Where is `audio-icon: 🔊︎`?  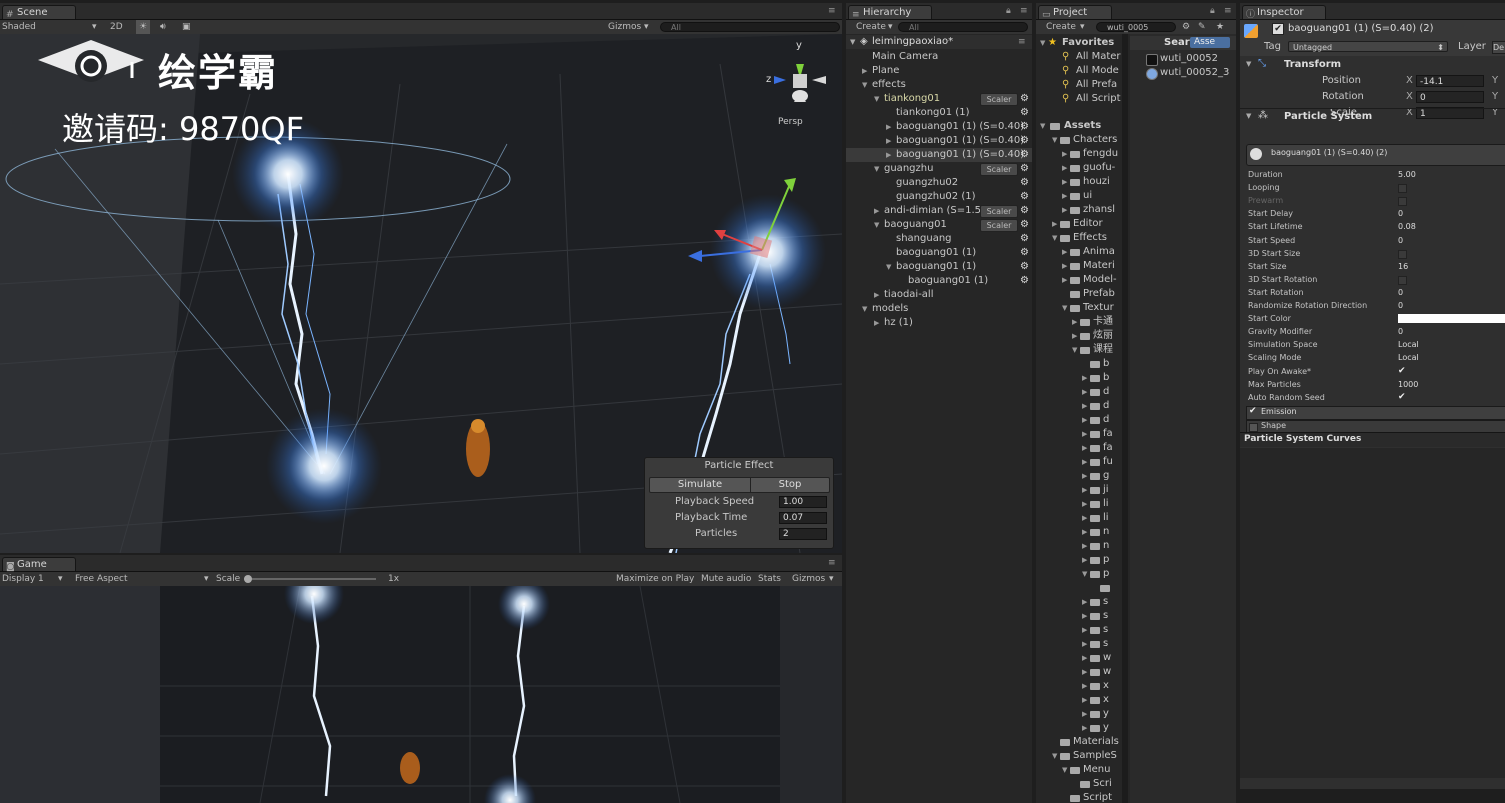
audio-icon: 🔊︎ is located at coordinates (163, 27).